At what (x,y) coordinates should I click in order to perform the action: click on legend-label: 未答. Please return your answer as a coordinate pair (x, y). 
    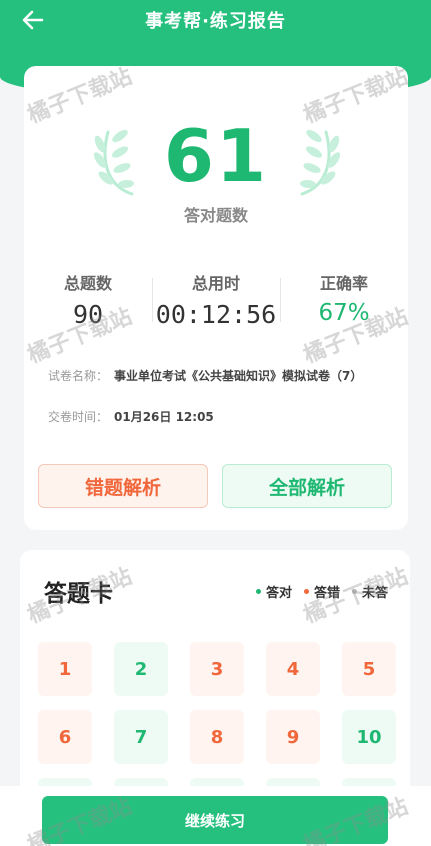
    Looking at the image, I should click on (374, 593).